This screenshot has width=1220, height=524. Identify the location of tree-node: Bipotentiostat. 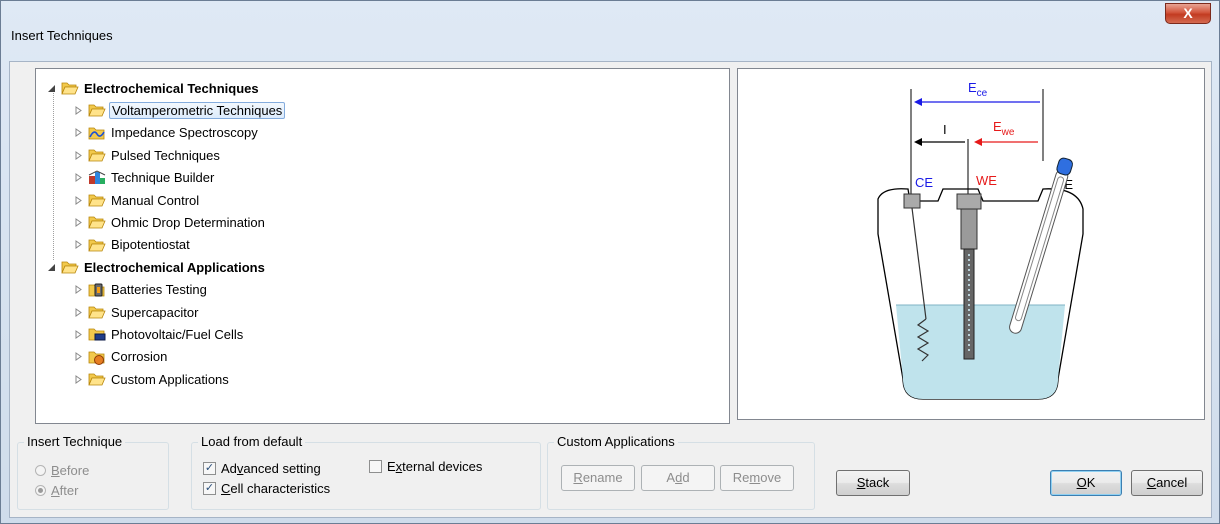
(132, 245).